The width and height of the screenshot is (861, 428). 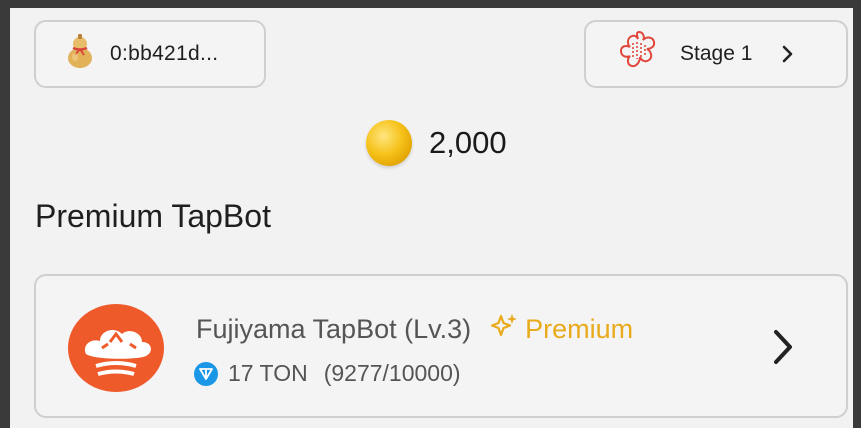 I want to click on stage-button: Stage 1, so click(x=716, y=54).